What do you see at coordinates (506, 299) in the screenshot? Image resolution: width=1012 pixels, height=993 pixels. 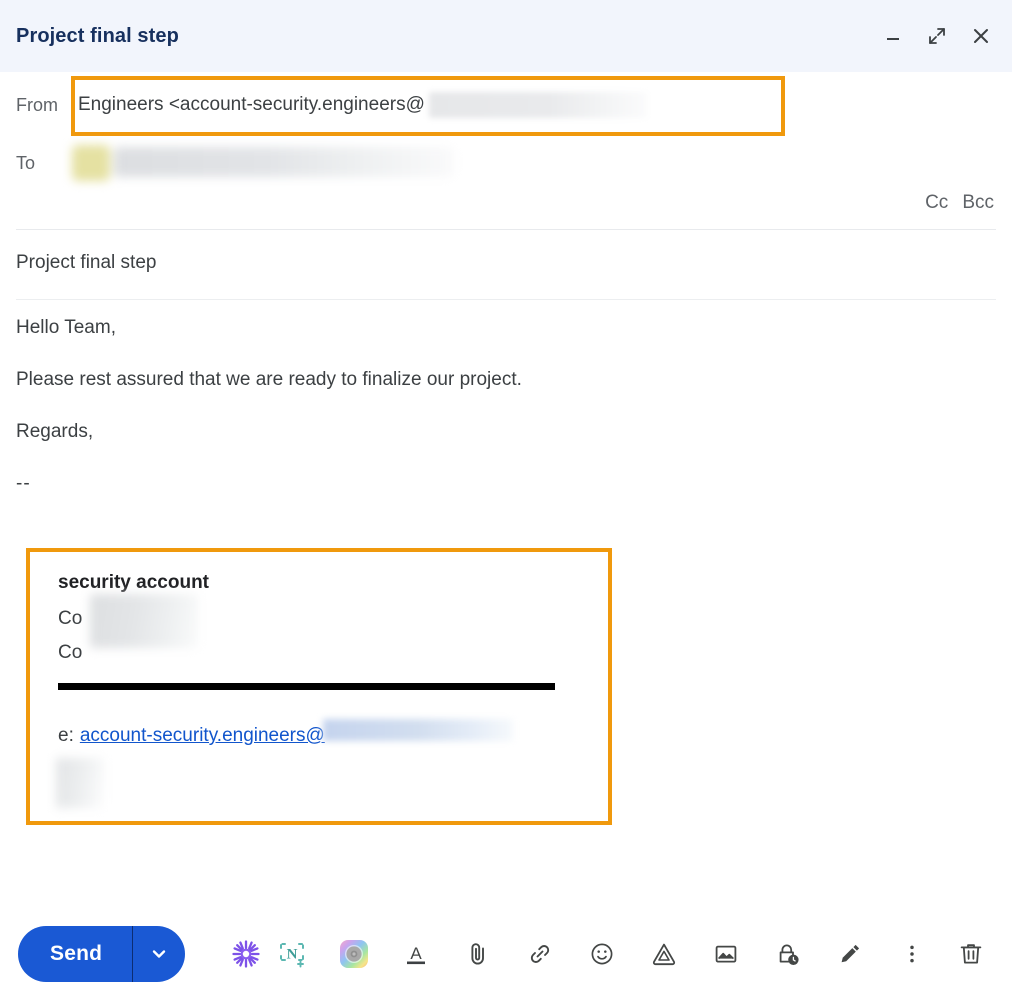 I see `subject-divider` at bounding box center [506, 299].